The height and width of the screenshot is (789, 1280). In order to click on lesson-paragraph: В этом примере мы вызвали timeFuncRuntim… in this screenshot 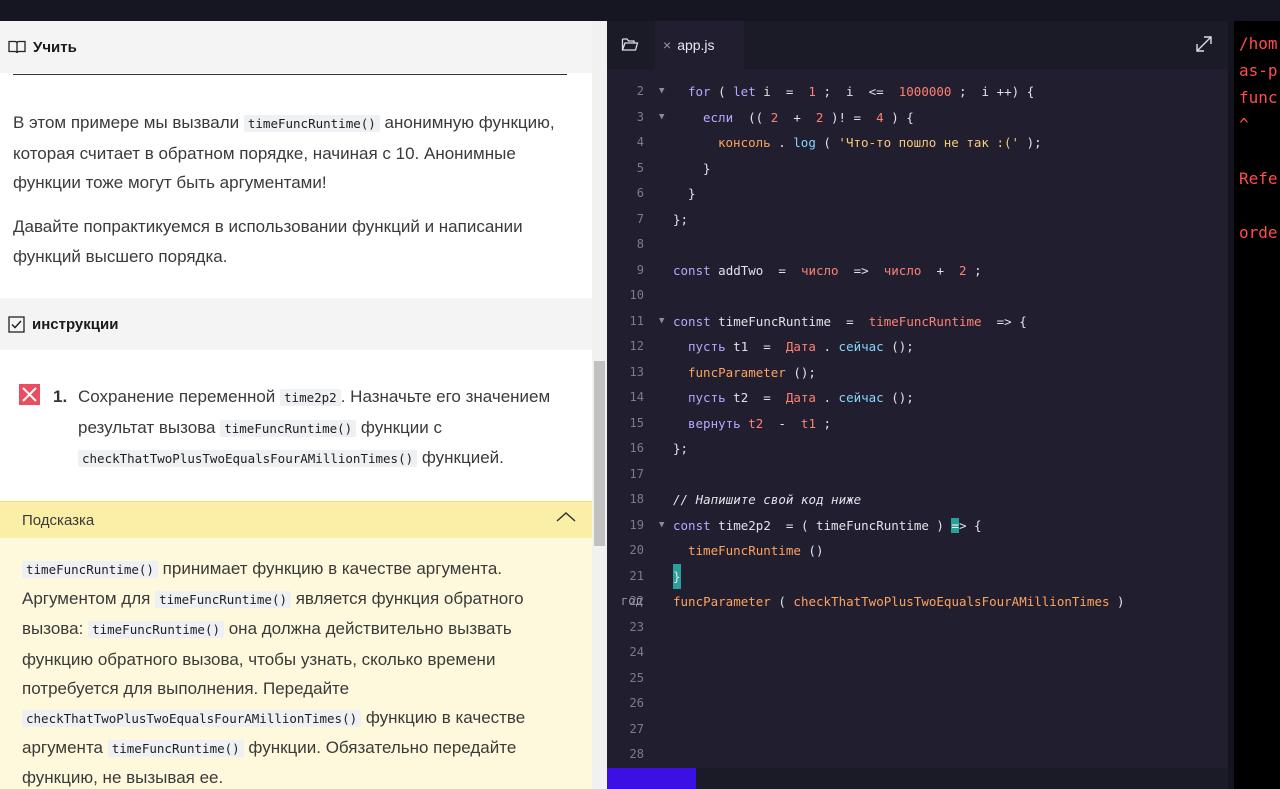, I will do `click(284, 152)`.